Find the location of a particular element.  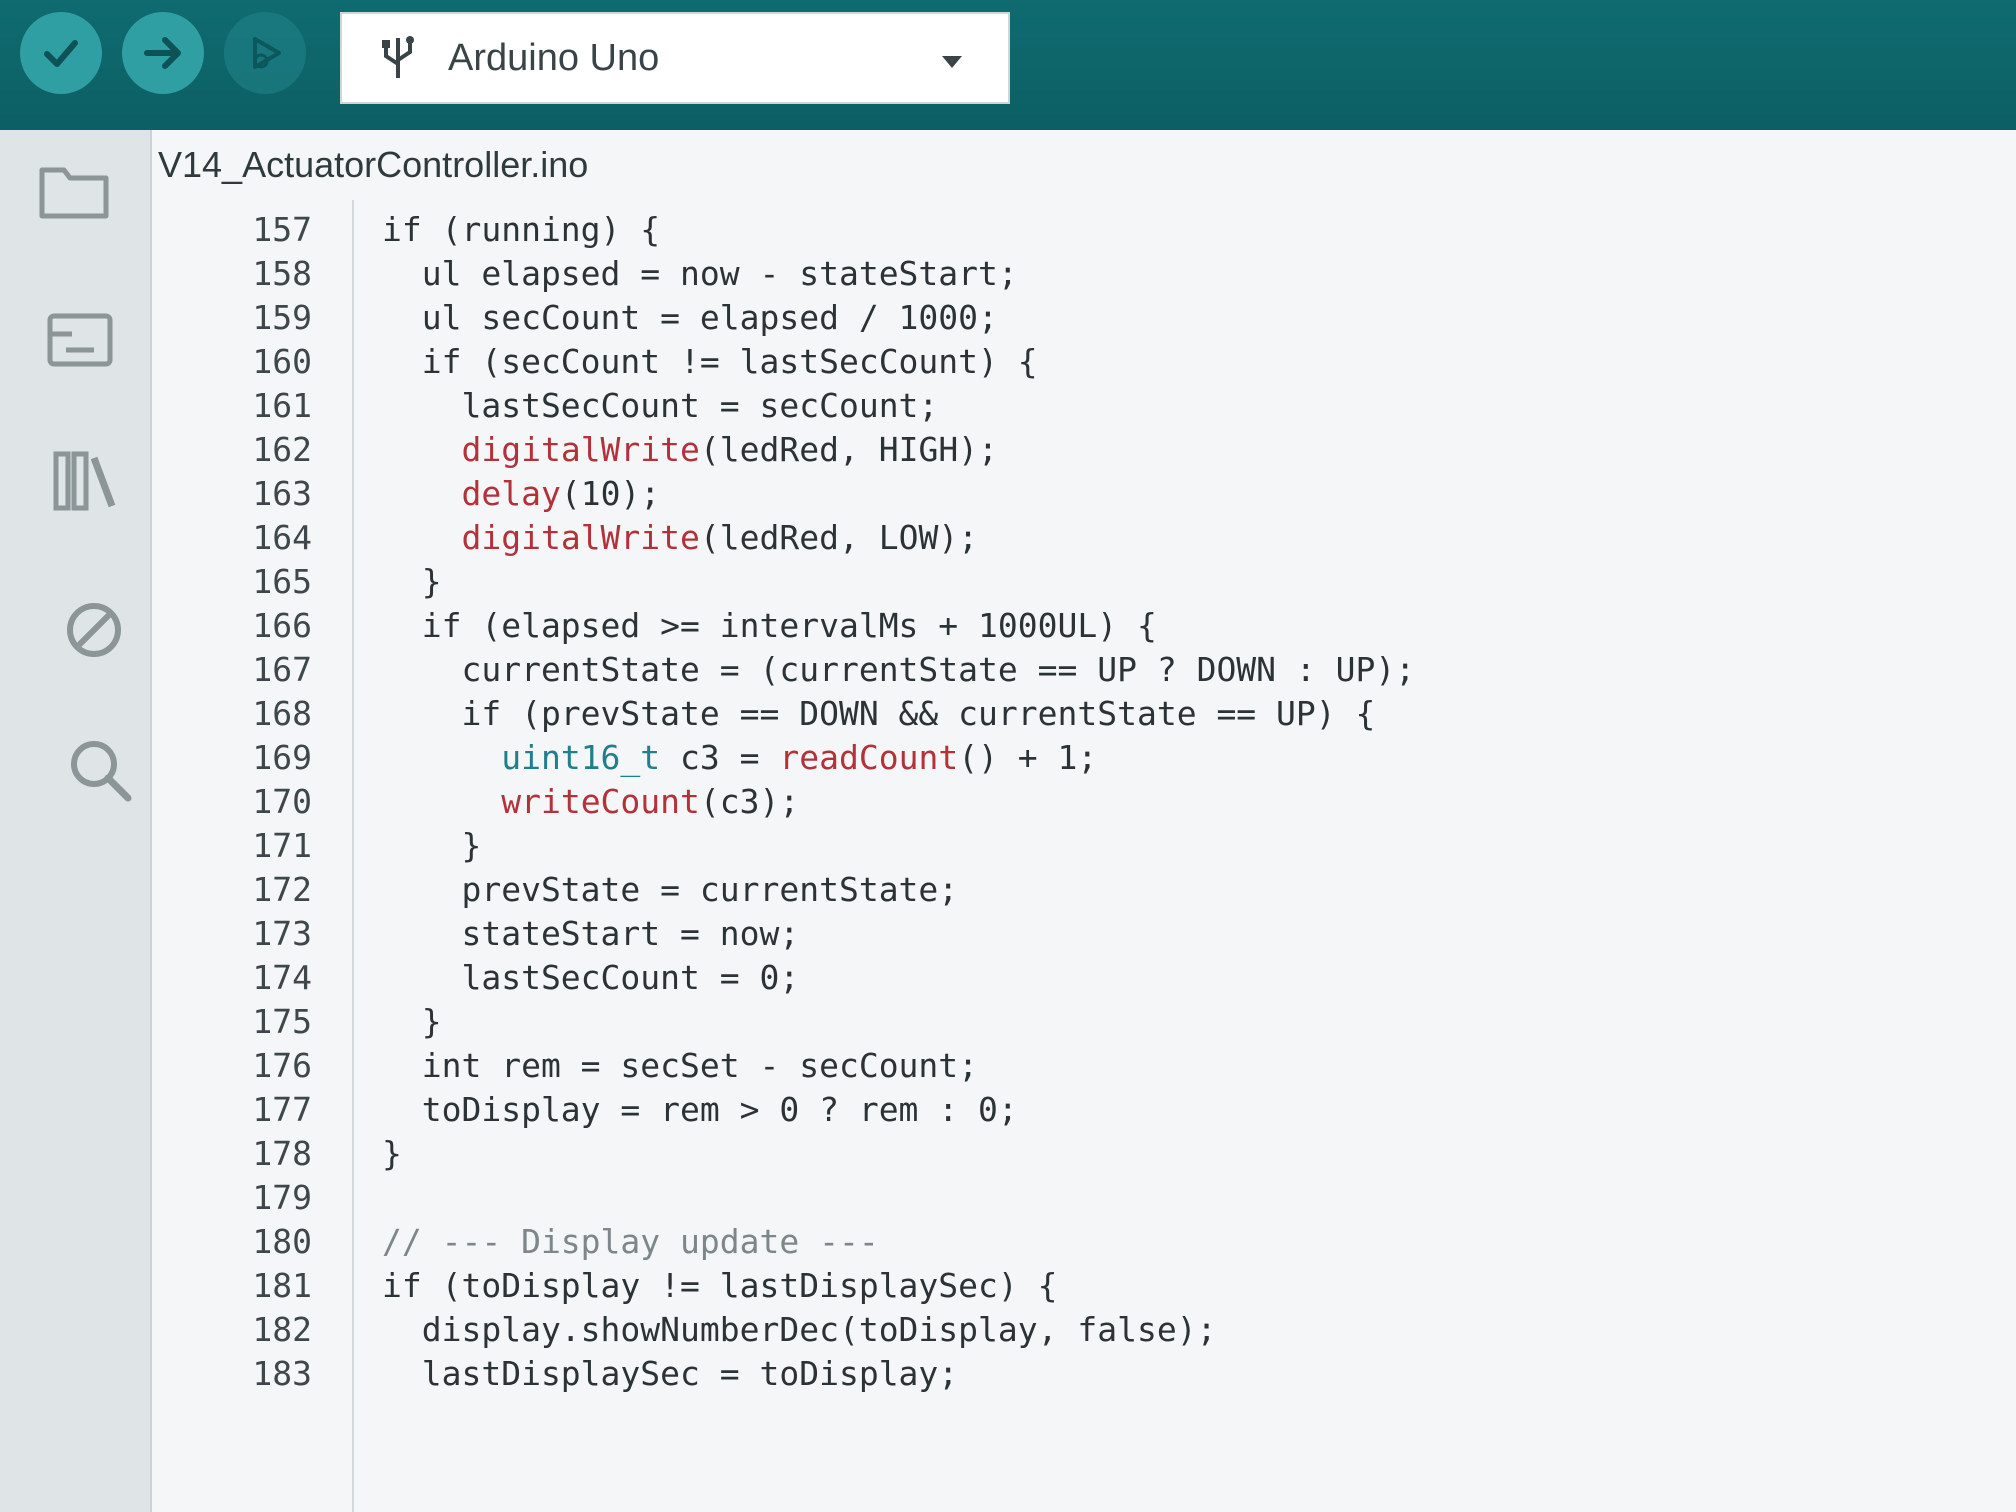

line-number: 177 is located at coordinates (282, 1109).